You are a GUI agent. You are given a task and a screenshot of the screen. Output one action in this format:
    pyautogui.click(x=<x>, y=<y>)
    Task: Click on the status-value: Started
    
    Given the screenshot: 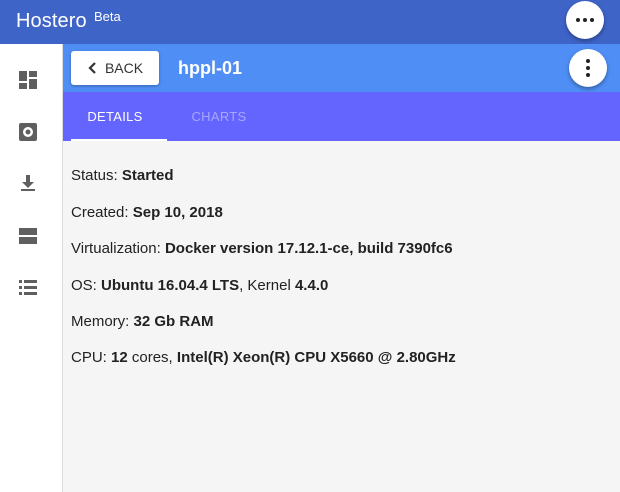 What is the action you would take?
    pyautogui.click(x=147, y=175)
    